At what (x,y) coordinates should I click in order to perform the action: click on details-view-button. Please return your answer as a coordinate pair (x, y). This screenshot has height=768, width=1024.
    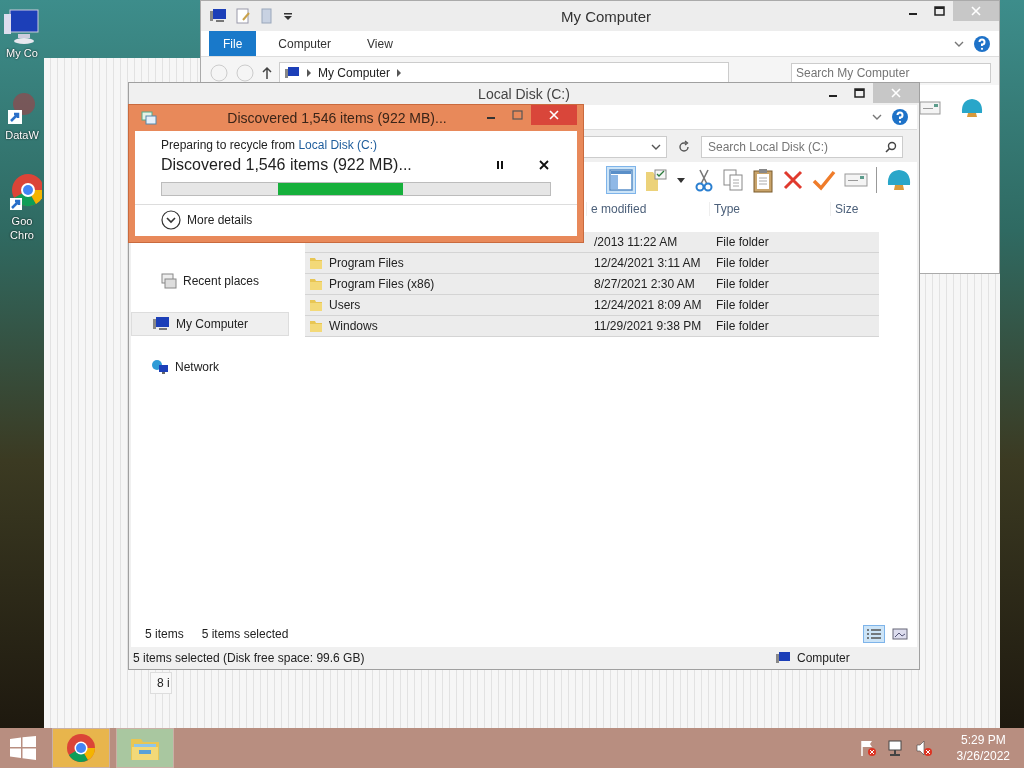
    Looking at the image, I should click on (874, 634).